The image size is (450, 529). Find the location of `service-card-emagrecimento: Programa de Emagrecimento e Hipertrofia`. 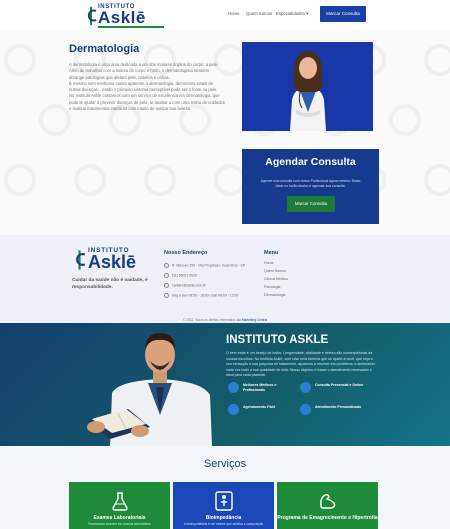

service-card-emagrecimento: Programa de Emagrecimento e Hipertrofia is located at coordinates (327, 505).